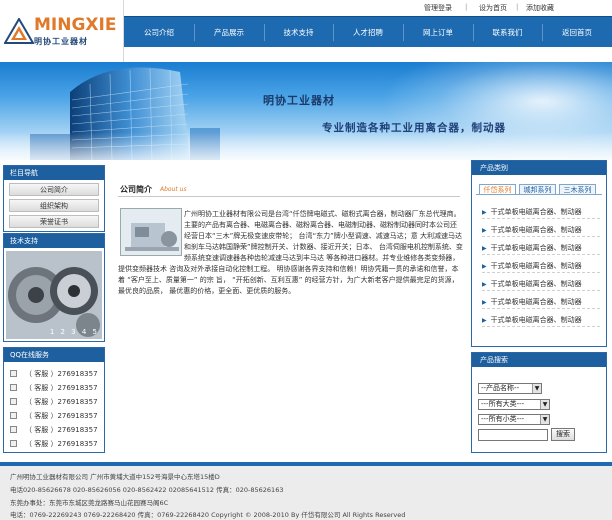 This screenshot has width=612, height=520. I want to click on logo: MINGXIE 明协工业器材, so click(62, 31).